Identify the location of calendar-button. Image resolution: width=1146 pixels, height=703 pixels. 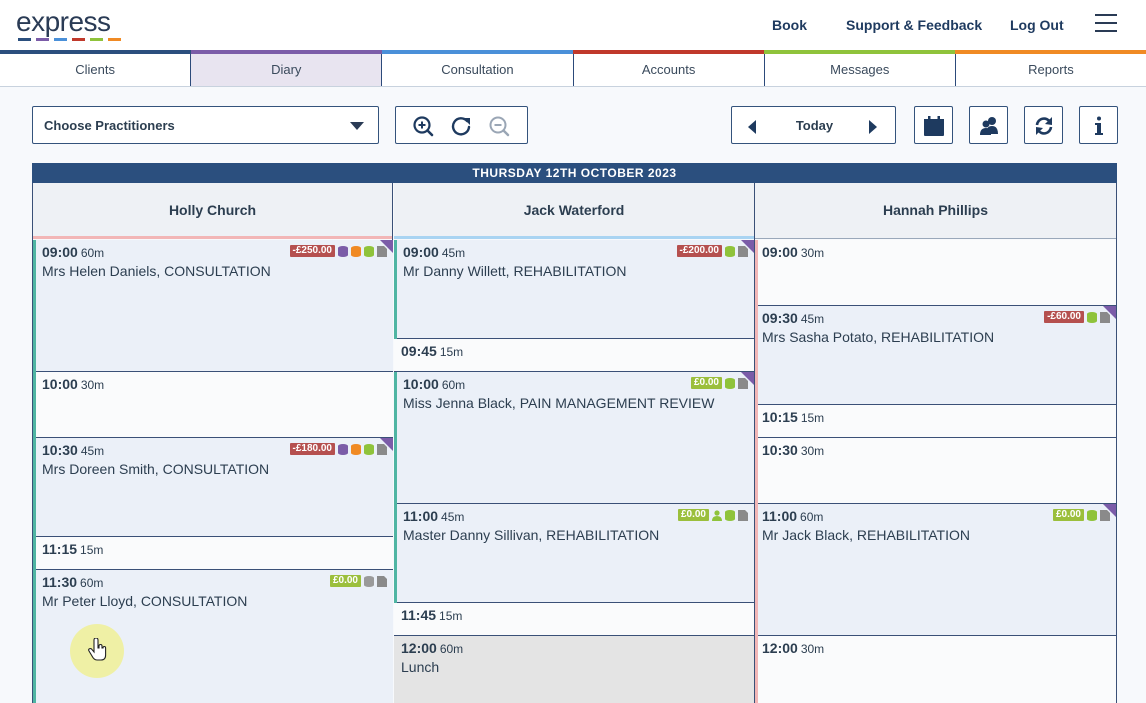
(933, 125).